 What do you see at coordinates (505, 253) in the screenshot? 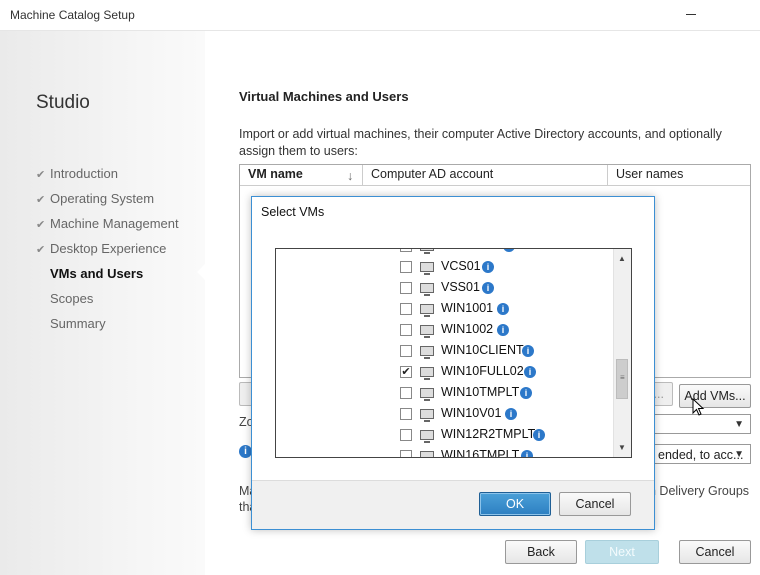
I see `list-item: vcenter02 i` at bounding box center [505, 253].